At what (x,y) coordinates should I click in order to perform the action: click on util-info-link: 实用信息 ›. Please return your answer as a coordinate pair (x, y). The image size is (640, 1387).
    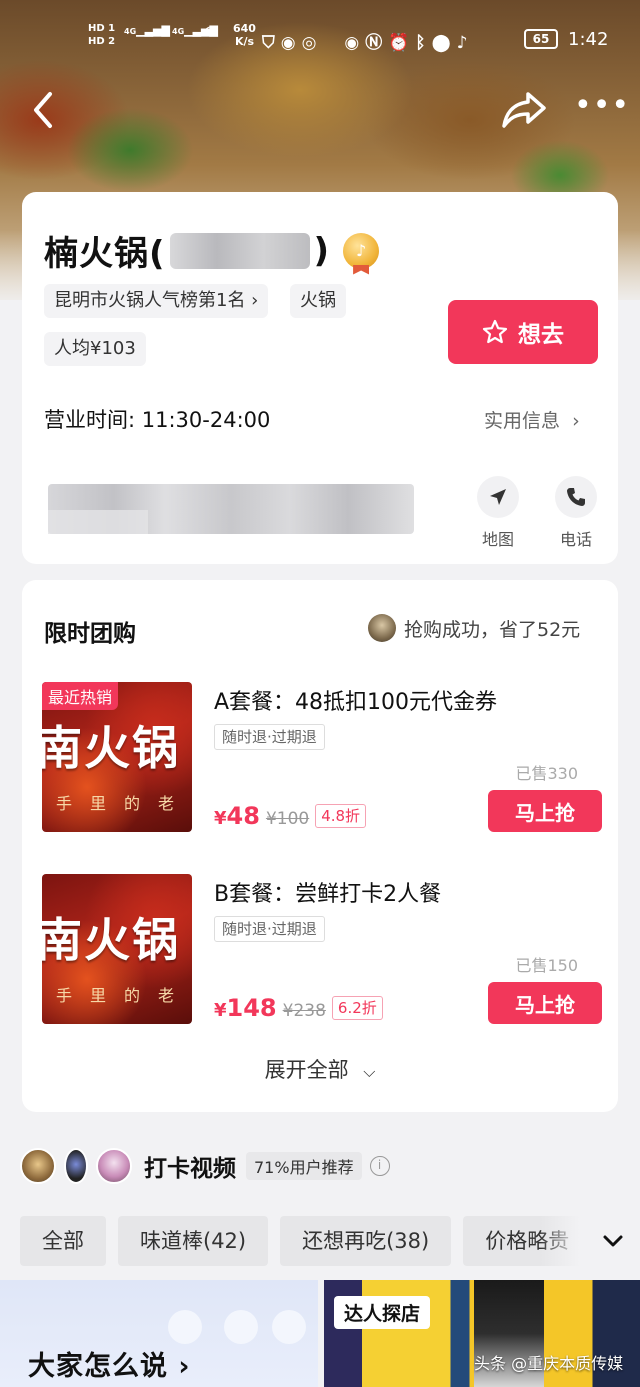
    Looking at the image, I should click on (532, 419).